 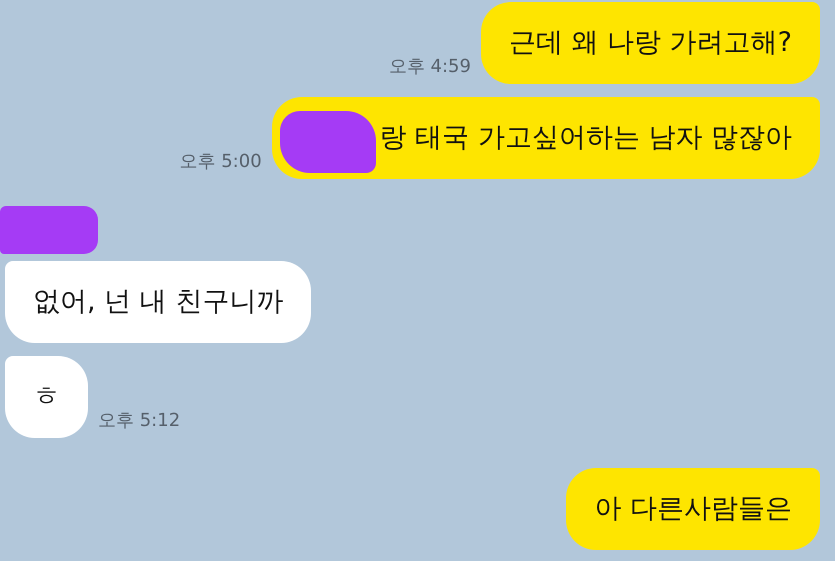 I want to click on message-bubble: ㅎ, so click(x=46, y=397).